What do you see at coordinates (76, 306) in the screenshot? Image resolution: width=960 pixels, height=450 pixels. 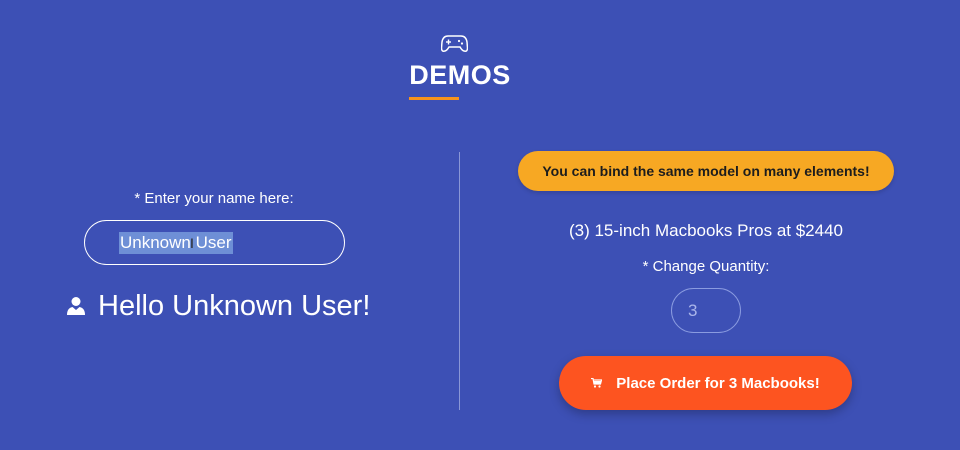 I see `user-icon` at bounding box center [76, 306].